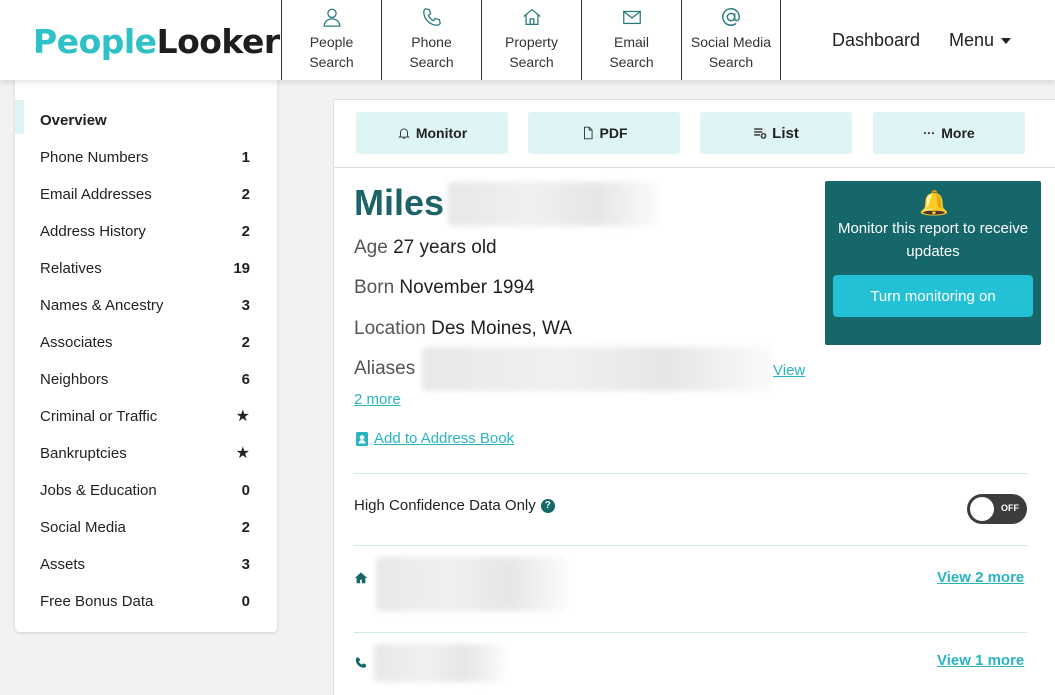 This screenshot has height=695, width=1055. I want to click on nav-people-label1: People, so click(331, 42).